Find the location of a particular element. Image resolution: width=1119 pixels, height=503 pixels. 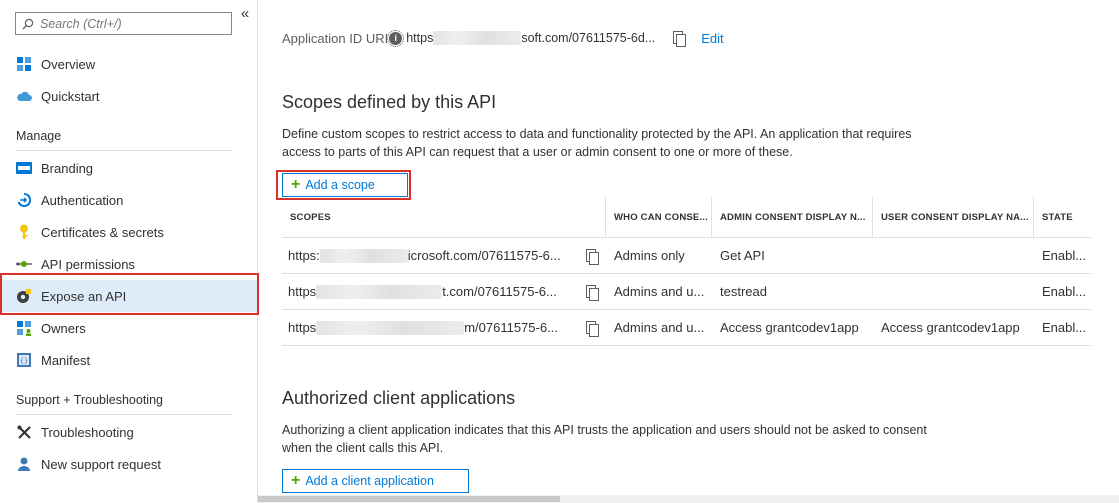

sidebar-item-expose-an-api: Expose an API is located at coordinates (128, 296).